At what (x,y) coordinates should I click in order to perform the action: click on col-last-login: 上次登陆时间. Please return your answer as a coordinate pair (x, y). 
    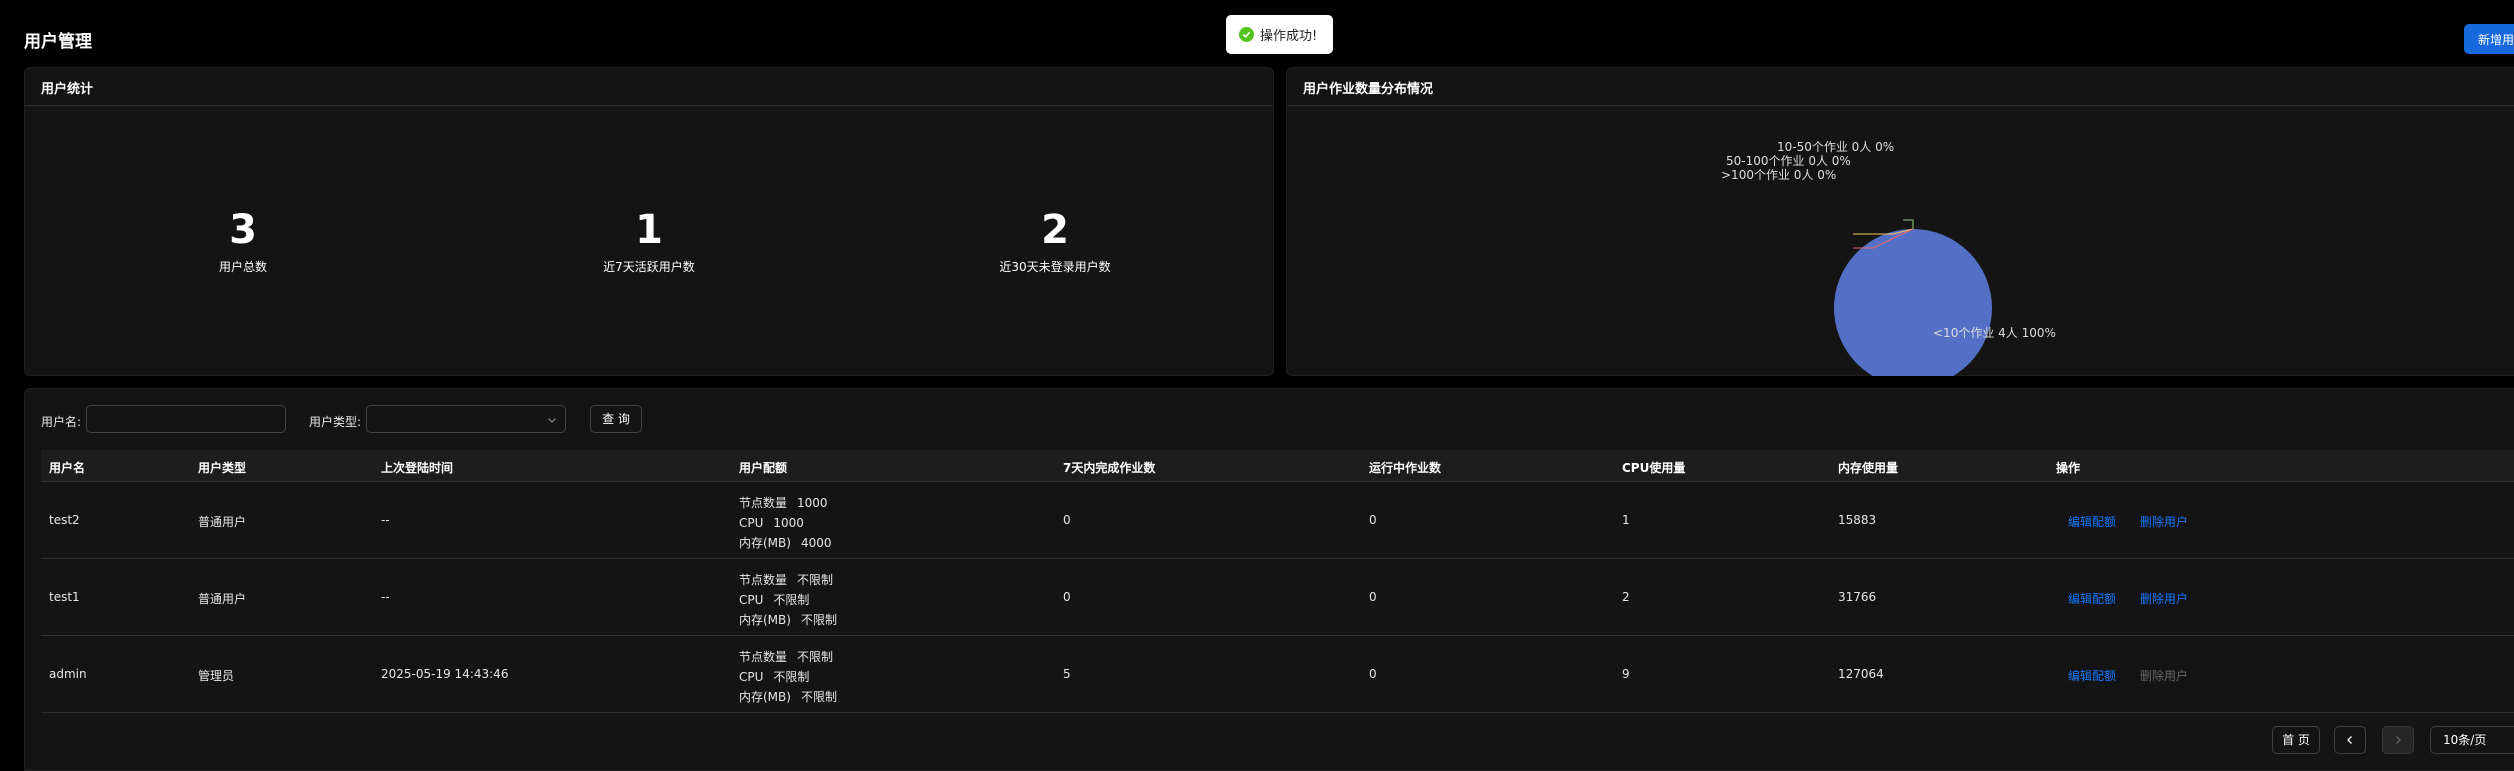
    Looking at the image, I should click on (417, 468).